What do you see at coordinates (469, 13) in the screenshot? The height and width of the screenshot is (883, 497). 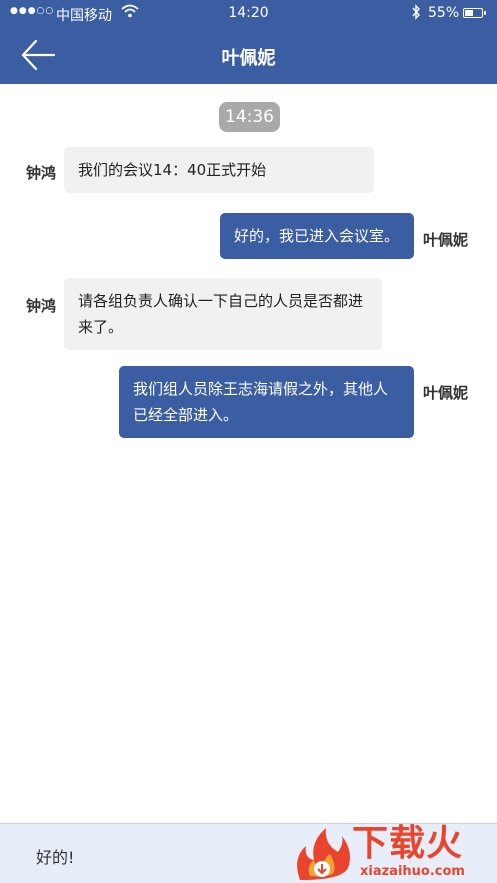 I see `battery-level-fill` at bounding box center [469, 13].